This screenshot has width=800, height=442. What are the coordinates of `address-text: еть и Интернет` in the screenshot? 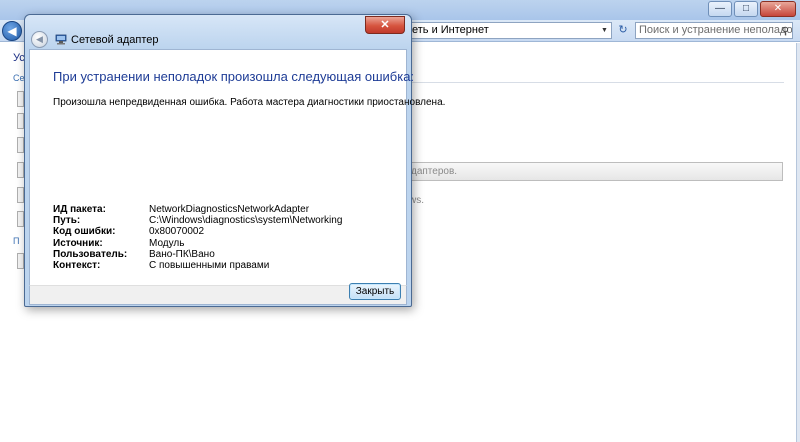 It's located at (450, 30).